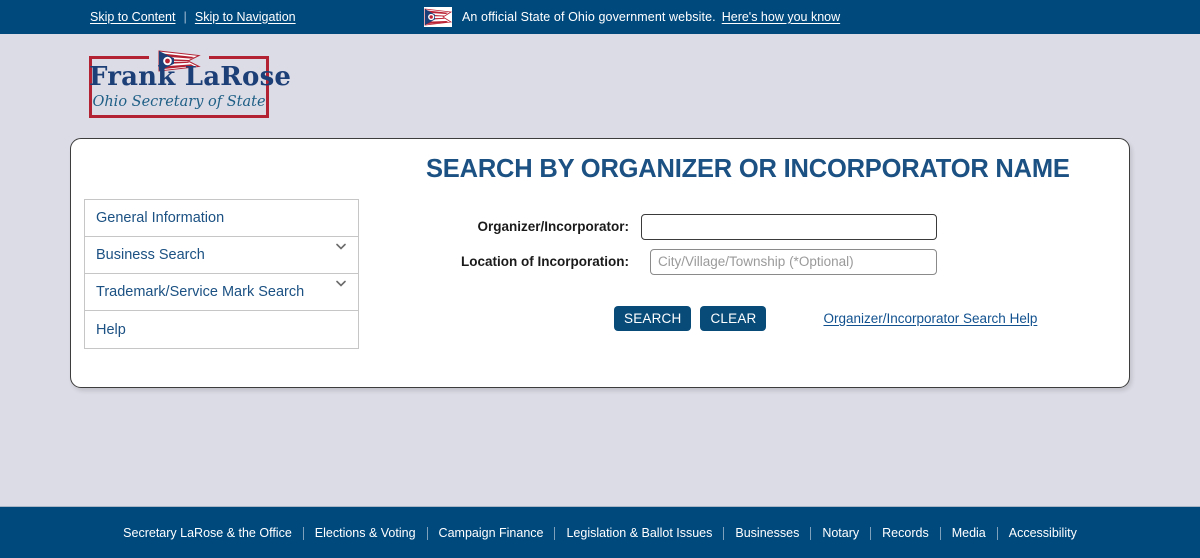 Image resolution: width=1200 pixels, height=558 pixels. Describe the element at coordinates (111, 329) in the screenshot. I see `sidebar-item-label: Help` at that location.